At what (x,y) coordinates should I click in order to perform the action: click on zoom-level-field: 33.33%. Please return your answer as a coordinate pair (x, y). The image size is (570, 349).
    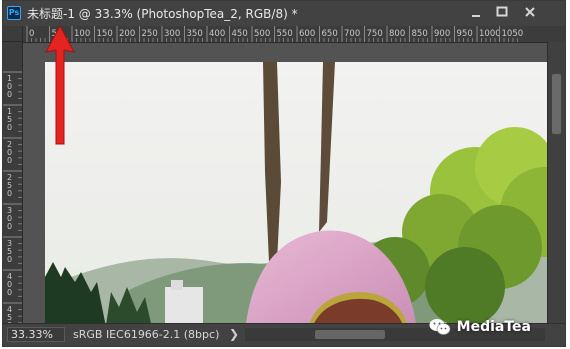
    Looking at the image, I should click on (36, 334).